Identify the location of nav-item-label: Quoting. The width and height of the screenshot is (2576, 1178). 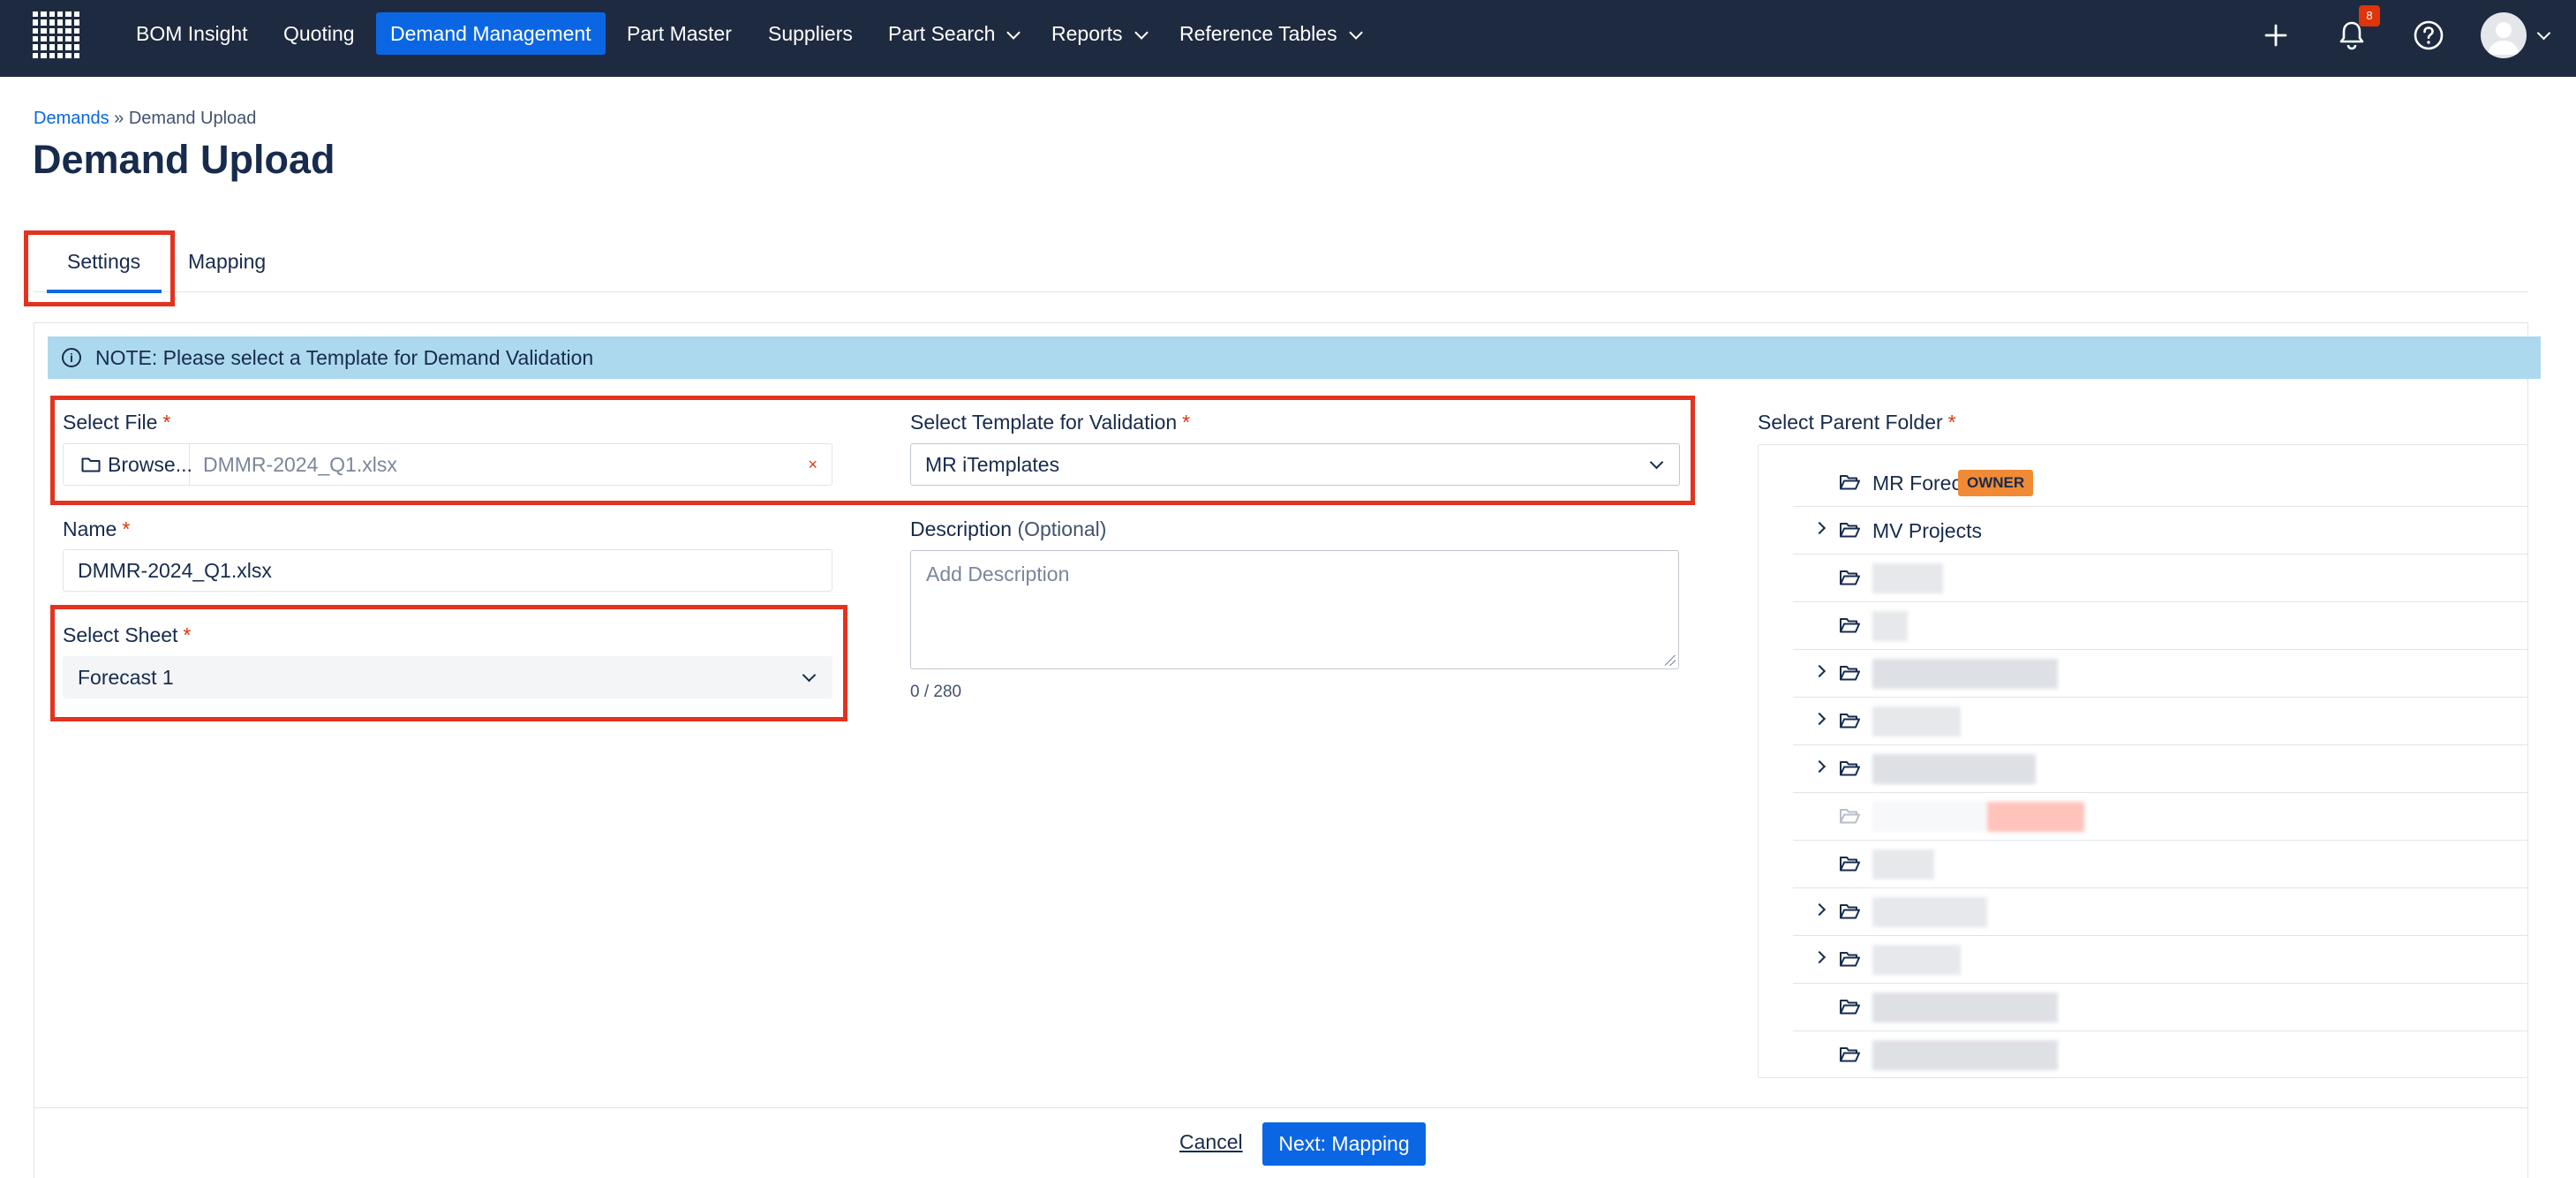
(319, 33).